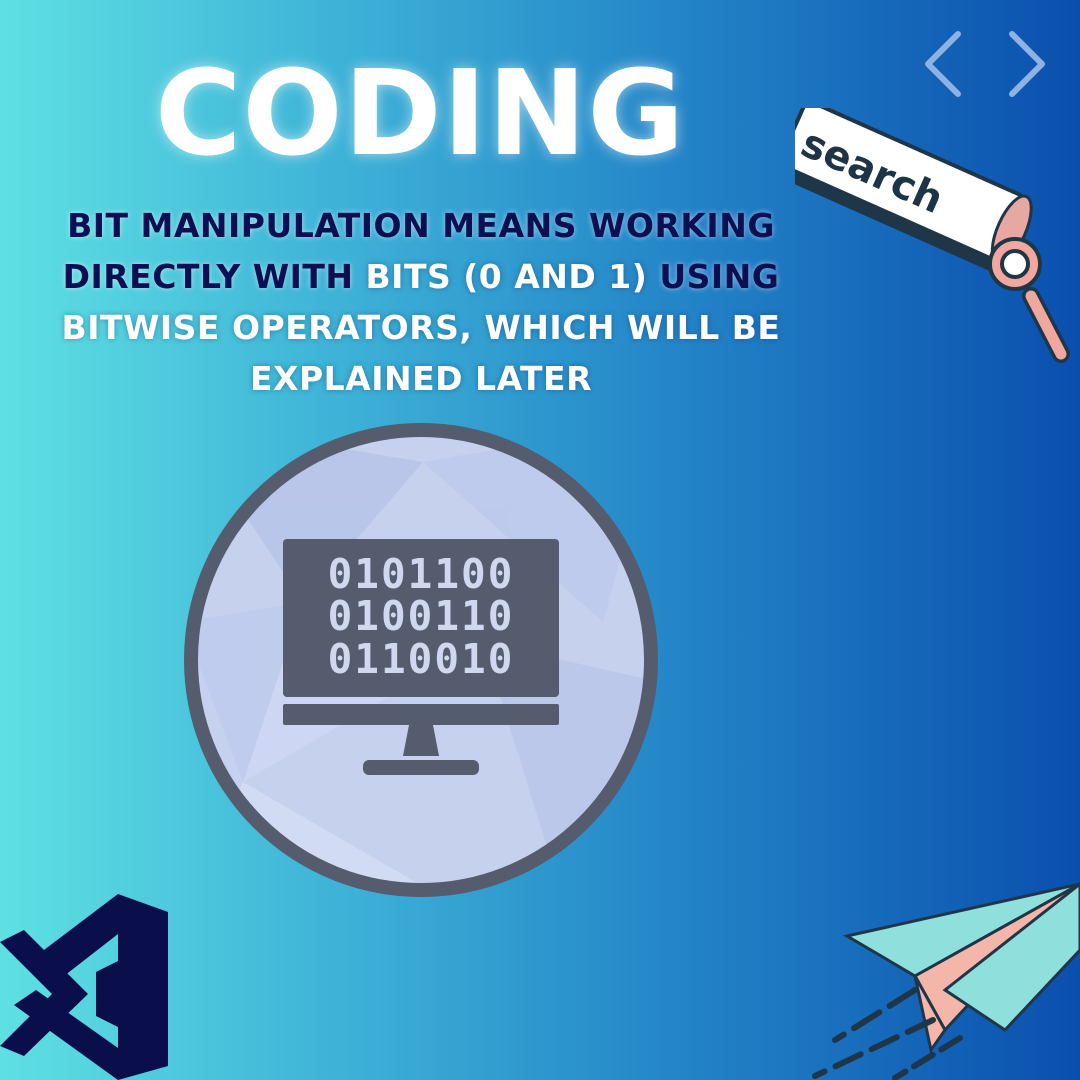 This screenshot has width=1080, height=1080. I want to click on description-line-2-start: DIRECTLY WITH, so click(208, 276).